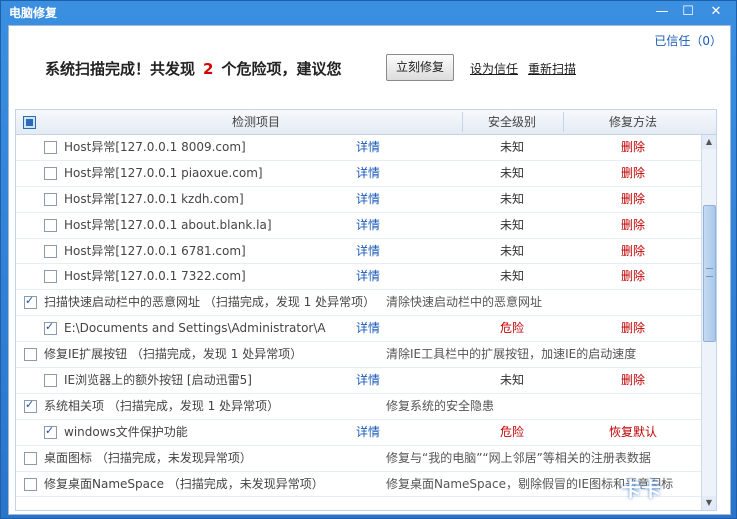 This screenshot has width=737, height=519. I want to click on row-description: 清除IE工具栏中的扩展按钮，加速IE的启动速度, so click(511, 354).